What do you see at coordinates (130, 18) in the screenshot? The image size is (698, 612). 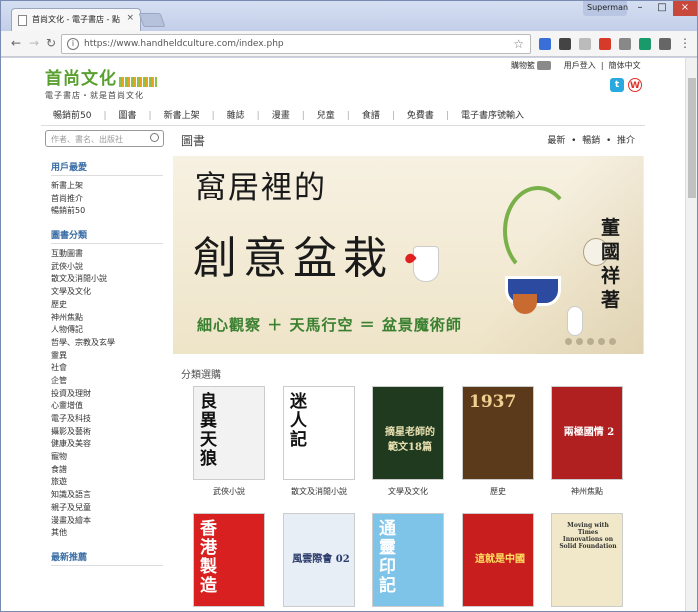 I see `close-tab-icon: ×` at bounding box center [130, 18].